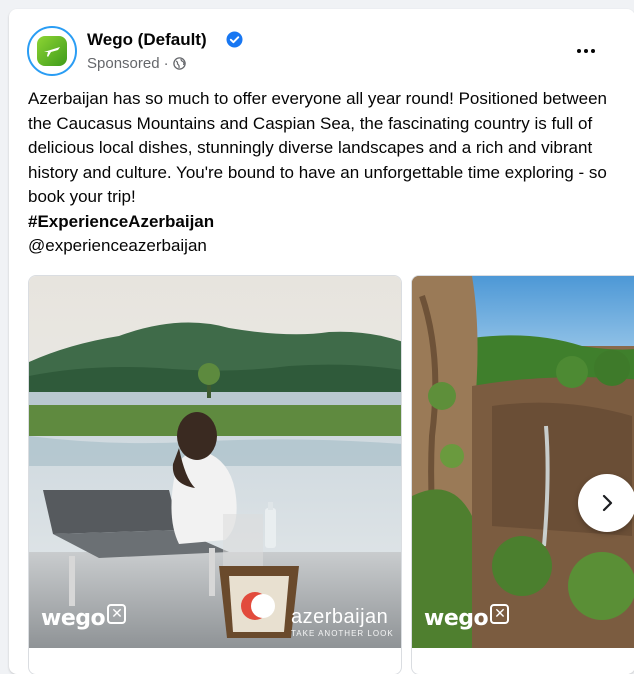 Image resolution: width=634 pixels, height=674 pixels. What do you see at coordinates (147, 40) in the screenshot?
I see `page-name-link: Wego (Default)` at bounding box center [147, 40].